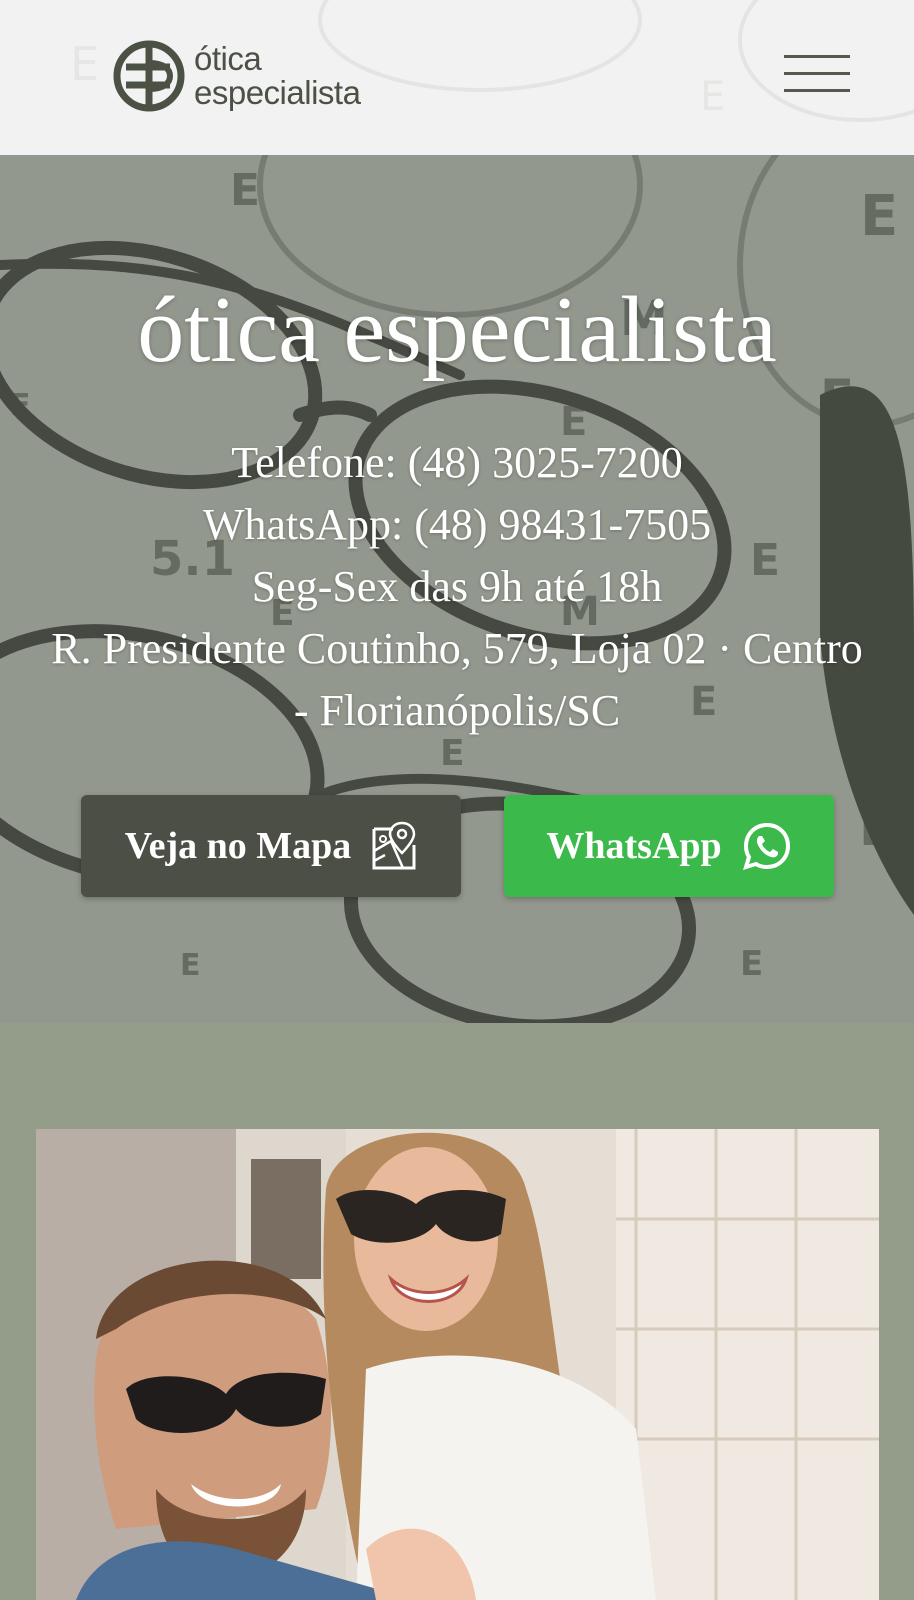 This screenshot has height=1600, width=914. I want to click on logo-text: ótica especialista, so click(277, 75).